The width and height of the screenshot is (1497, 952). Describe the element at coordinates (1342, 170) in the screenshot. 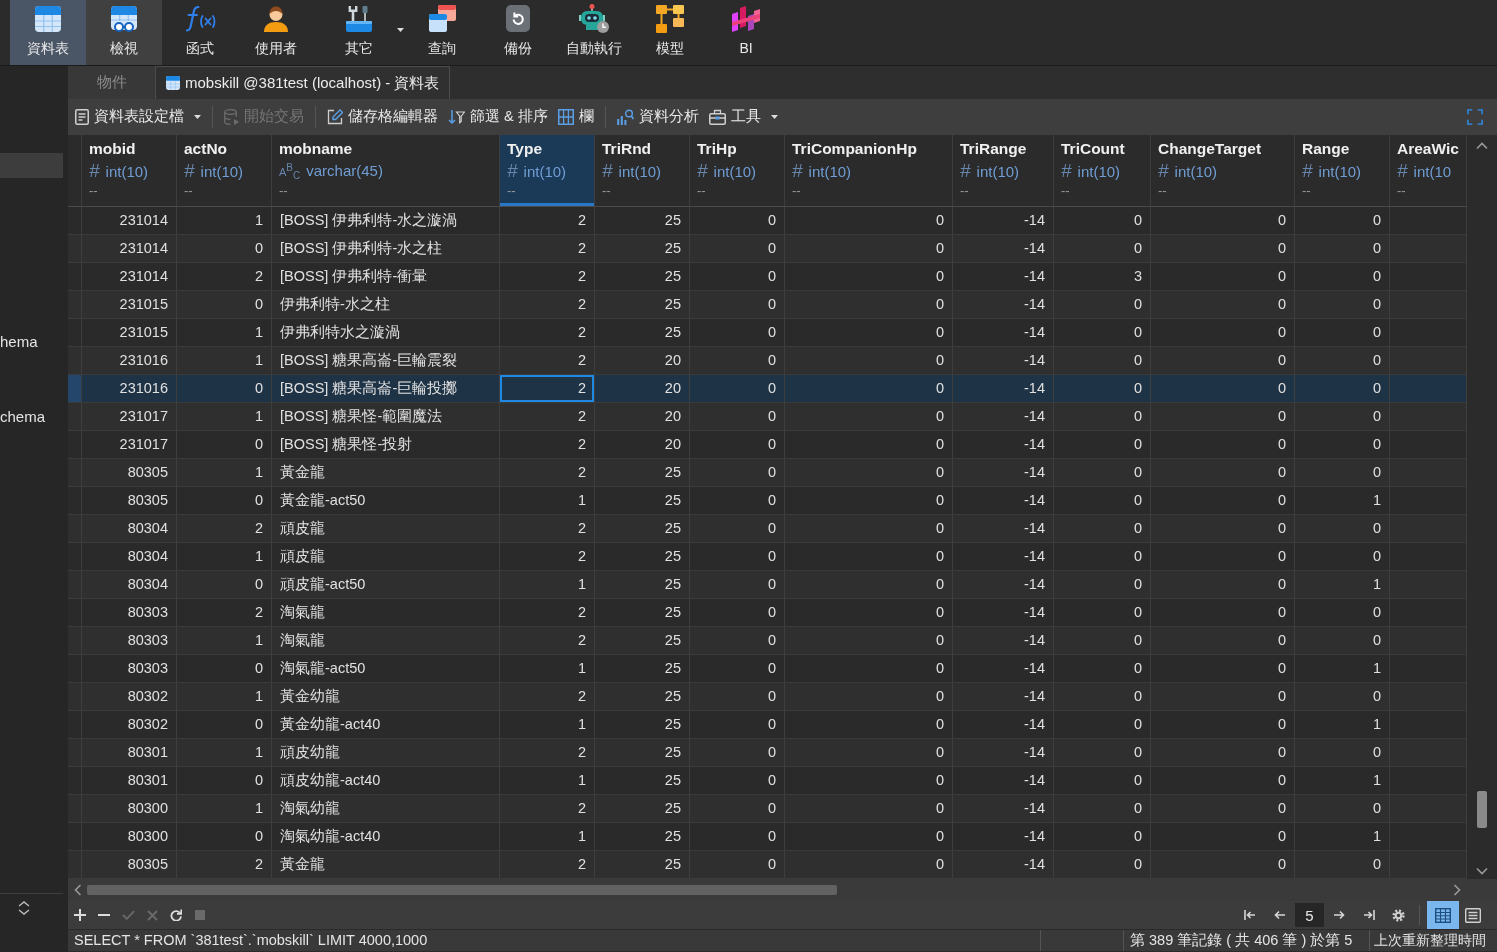

I see `column-header: Range # int(10) --` at that location.